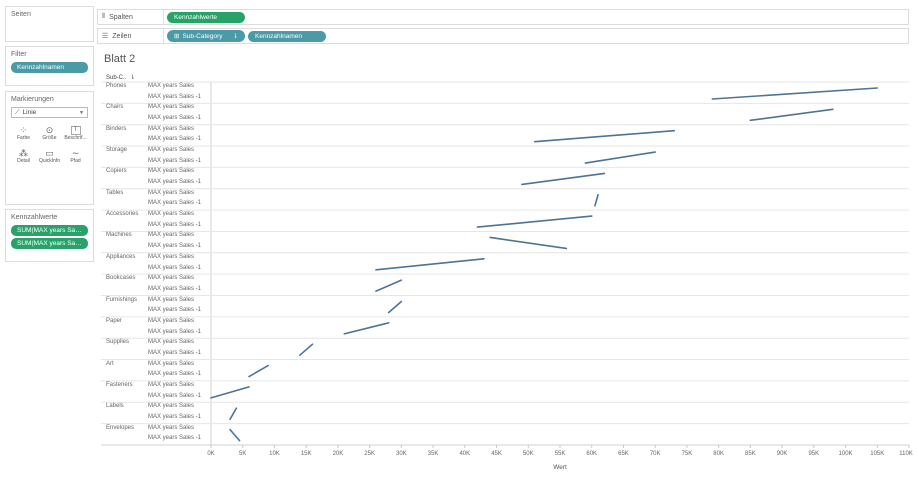  I want to click on series-line-supplies, so click(306, 350).